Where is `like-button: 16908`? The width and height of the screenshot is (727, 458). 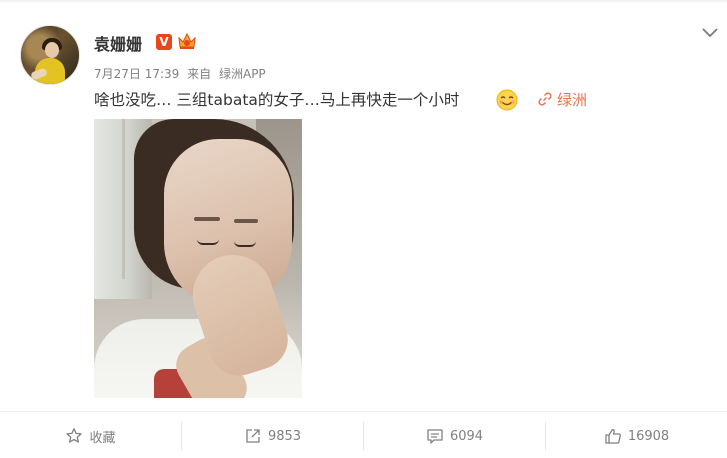 like-button: 16908 is located at coordinates (636, 436).